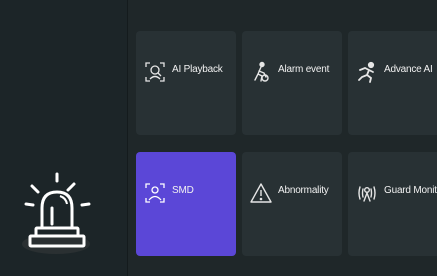 This screenshot has height=276, width=437. Describe the element at coordinates (303, 190) in the screenshot. I see `tile-label: Abnormality` at that location.